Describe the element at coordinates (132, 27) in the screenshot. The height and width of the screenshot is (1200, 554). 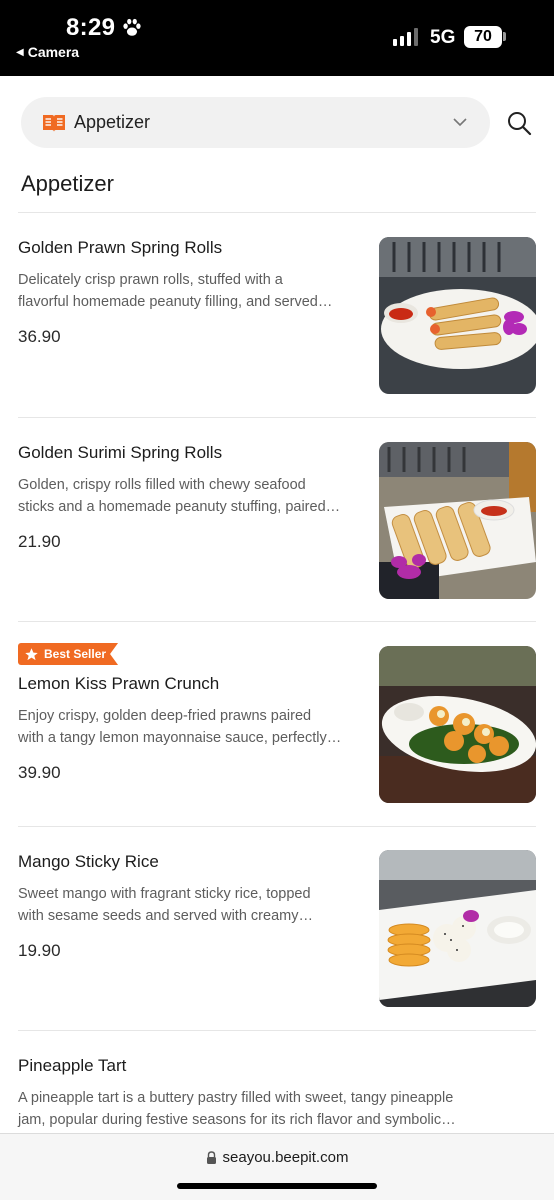
I see `paw-icon` at that location.